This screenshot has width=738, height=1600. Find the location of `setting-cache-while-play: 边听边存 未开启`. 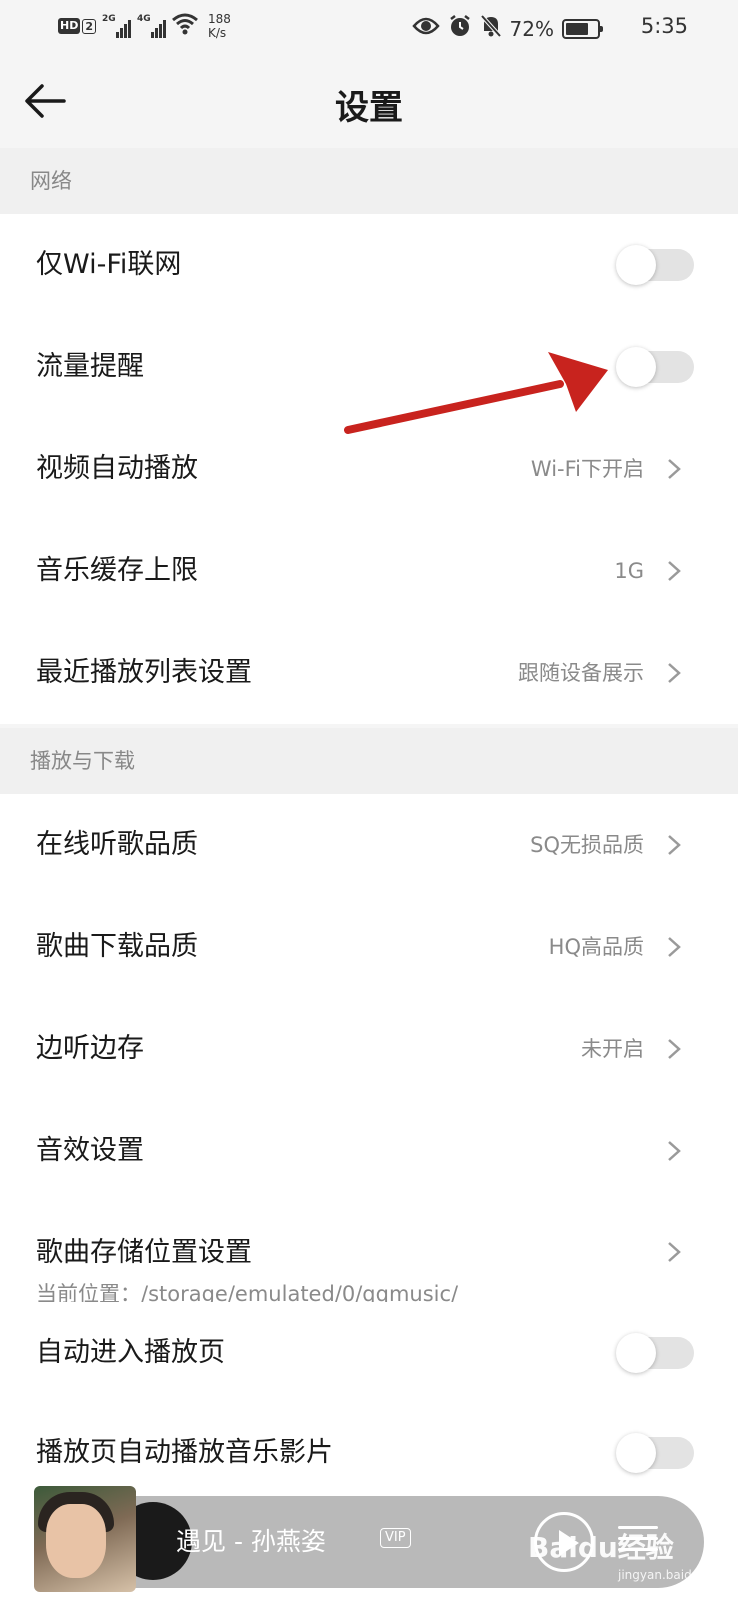

setting-cache-while-play: 边听边存 未开启 is located at coordinates (369, 1049).